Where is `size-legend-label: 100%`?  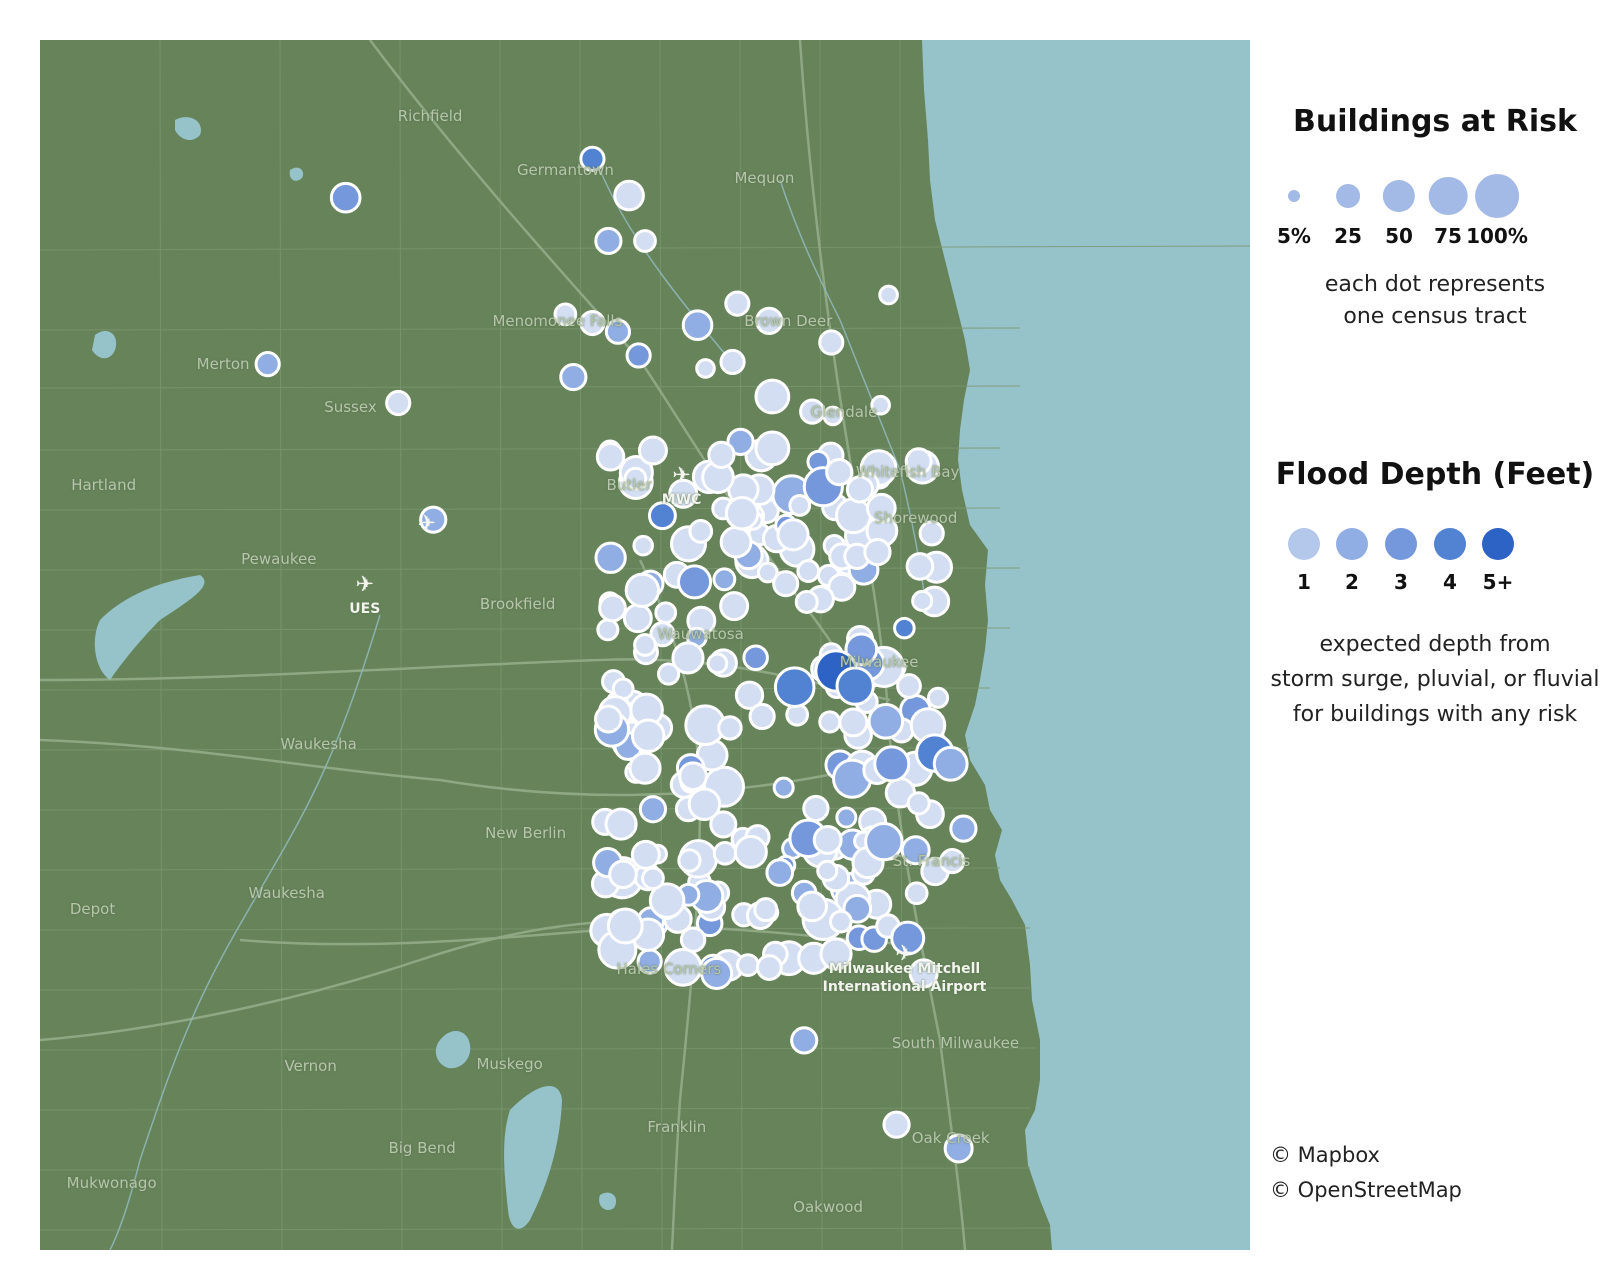
size-legend-label: 100% is located at coordinates (1497, 236).